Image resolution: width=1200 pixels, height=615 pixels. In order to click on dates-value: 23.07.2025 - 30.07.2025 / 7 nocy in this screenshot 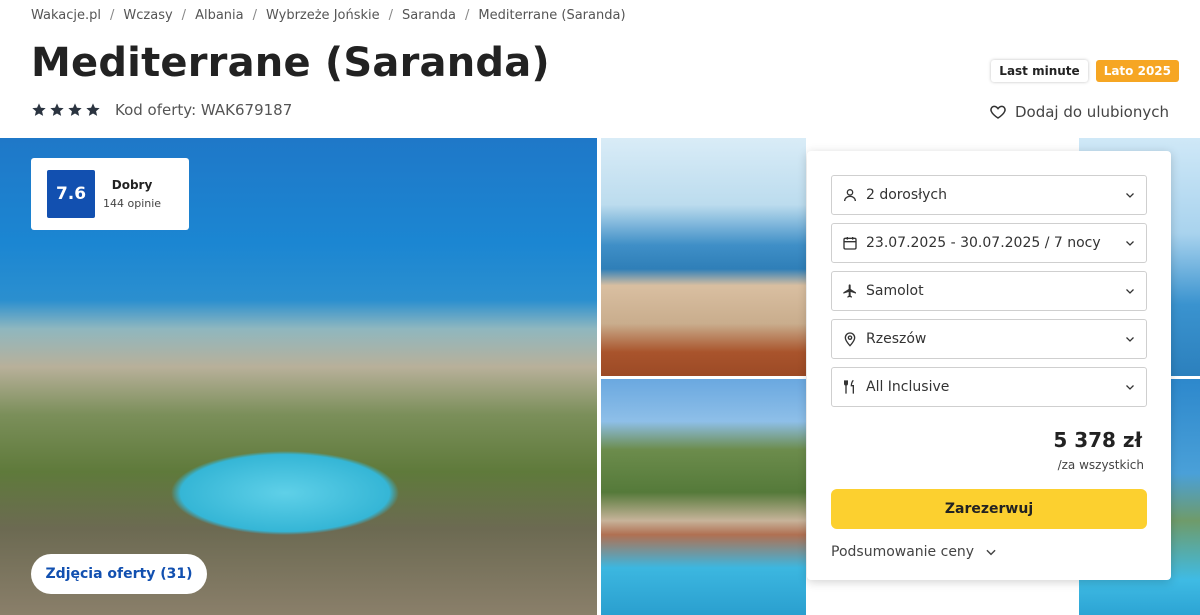, I will do `click(983, 243)`.